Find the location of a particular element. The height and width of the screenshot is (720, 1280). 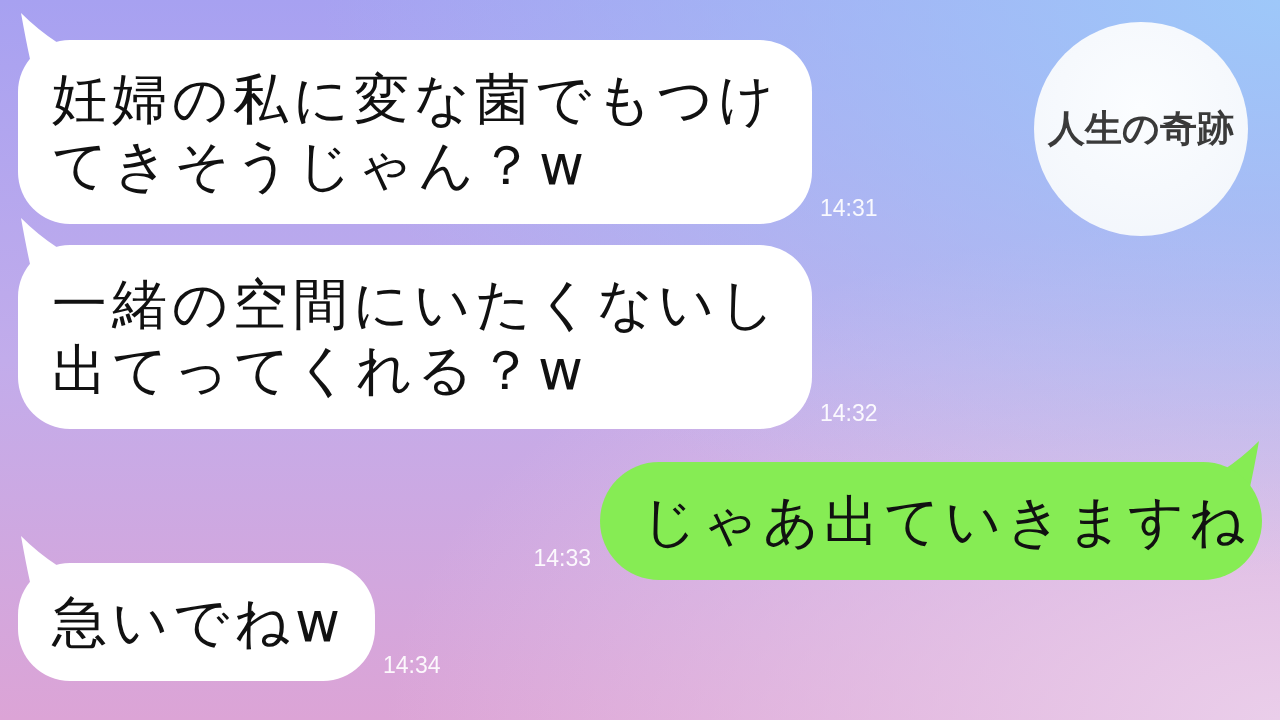

message-time: 14:32 is located at coordinates (849, 413).